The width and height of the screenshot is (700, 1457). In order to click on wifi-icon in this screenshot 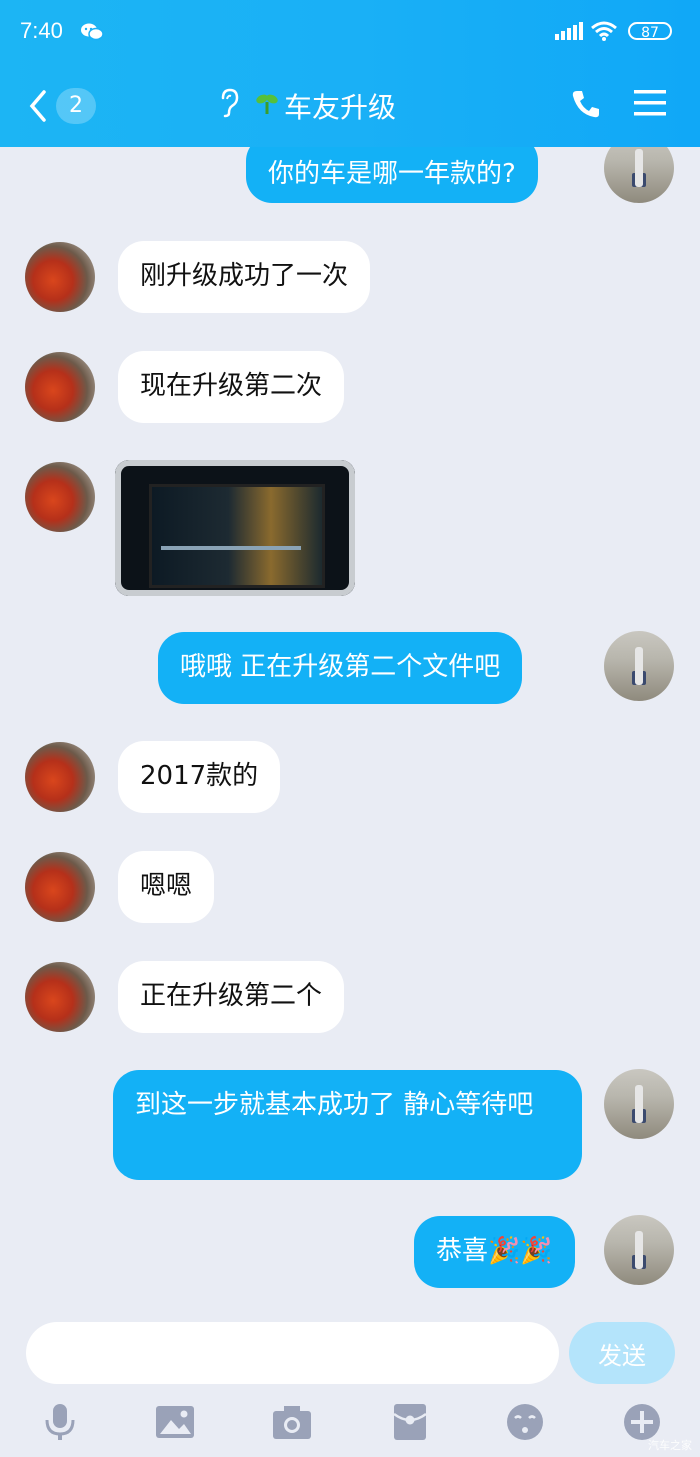, I will do `click(604, 33)`.